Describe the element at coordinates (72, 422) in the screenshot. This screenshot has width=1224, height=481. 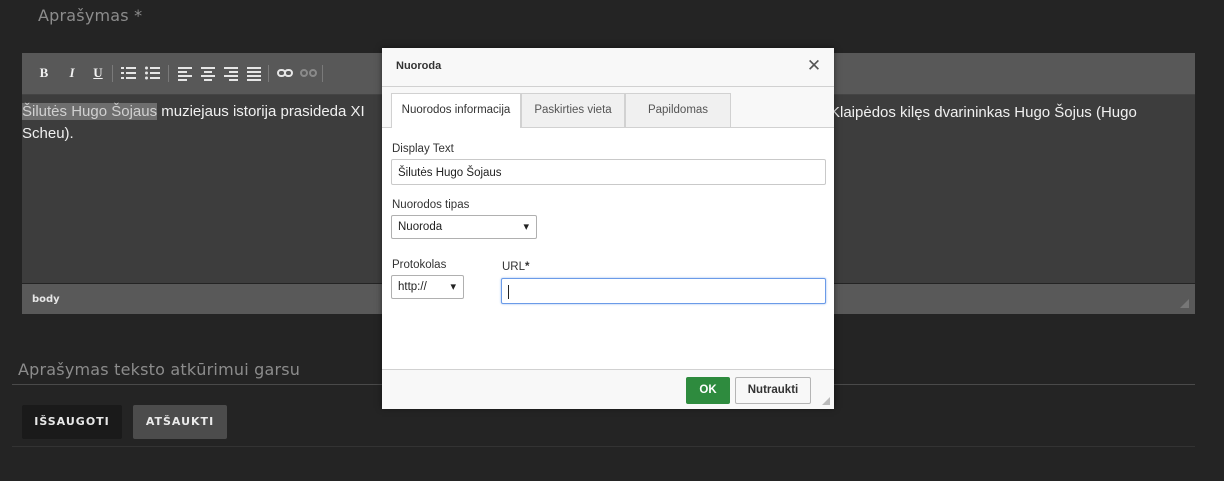
I see `save-button: IŠSAUGOTI` at that location.